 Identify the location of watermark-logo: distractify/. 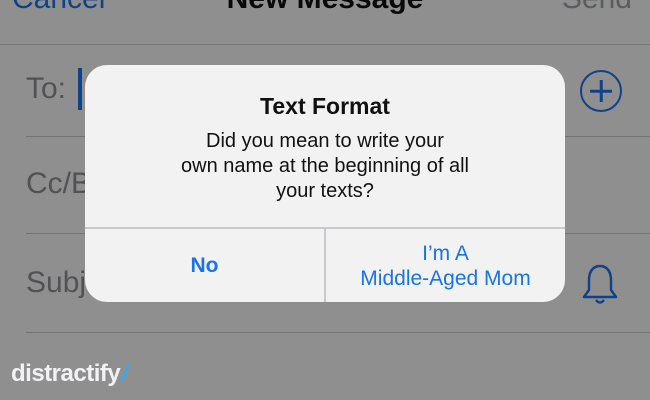
(69, 374).